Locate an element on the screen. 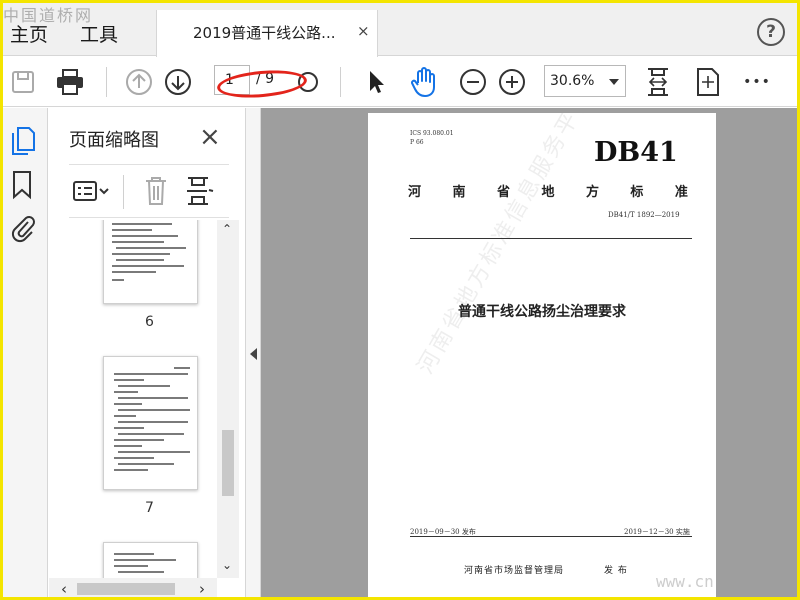 This screenshot has width=800, height=600. thumbnail-list: 6 7 is located at coordinates (133, 399).